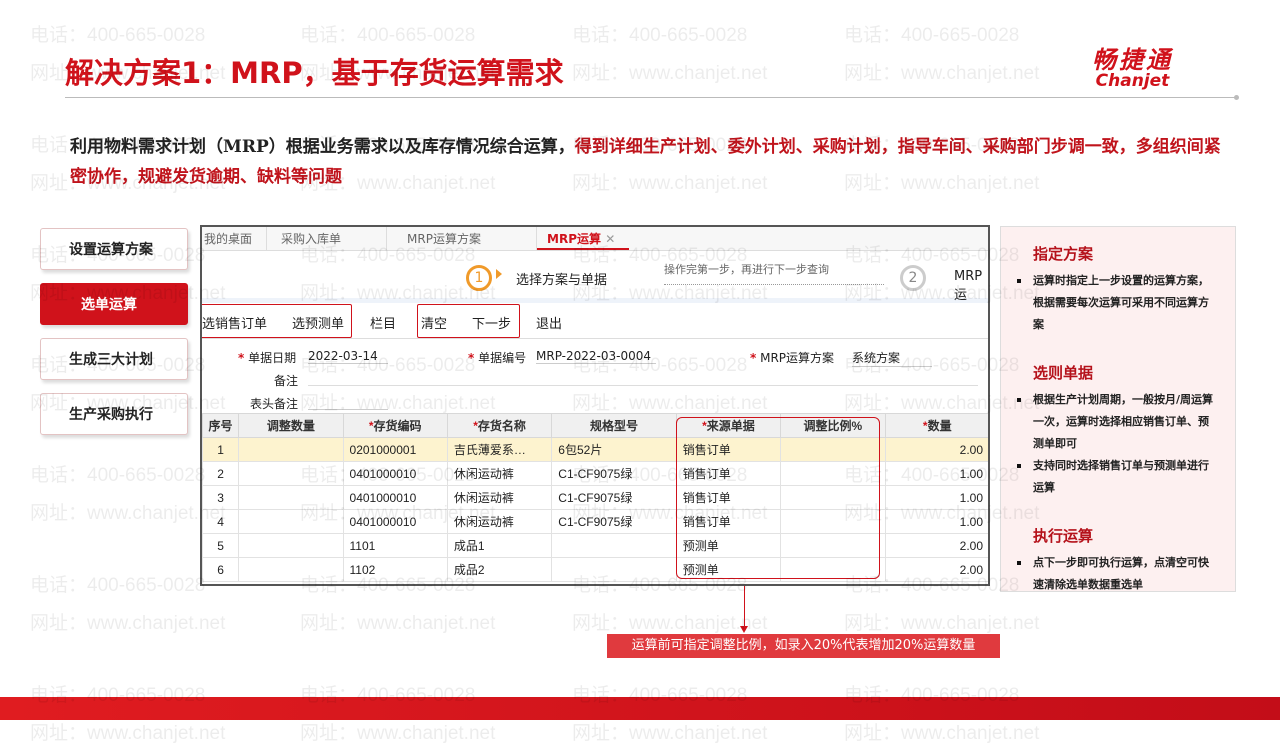  Describe the element at coordinates (640, 708) in the screenshot. I see `bottom-bar` at that location.